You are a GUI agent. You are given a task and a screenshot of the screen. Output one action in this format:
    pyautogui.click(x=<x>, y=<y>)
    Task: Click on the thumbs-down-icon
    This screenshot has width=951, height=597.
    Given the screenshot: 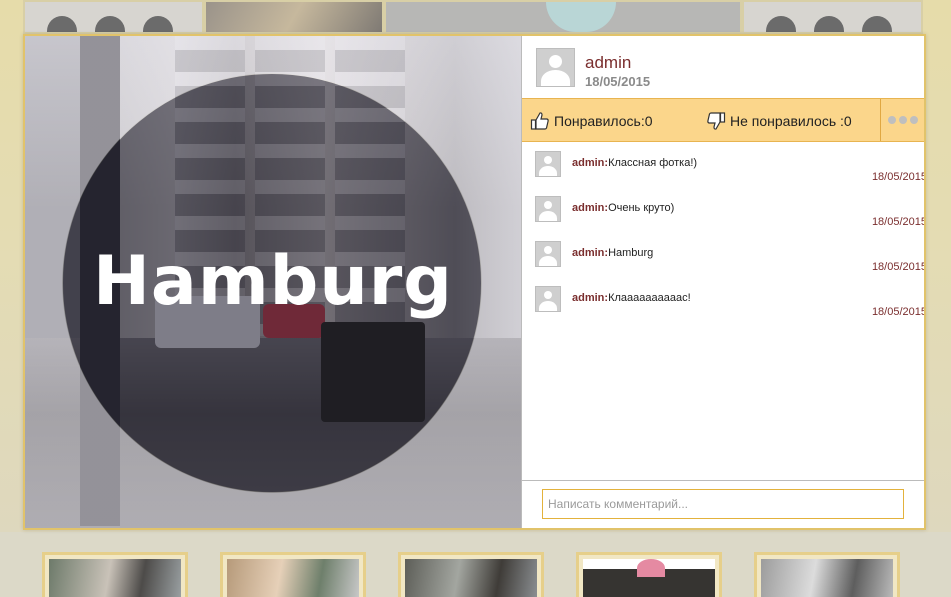 What is the action you would take?
    pyautogui.click(x=716, y=121)
    